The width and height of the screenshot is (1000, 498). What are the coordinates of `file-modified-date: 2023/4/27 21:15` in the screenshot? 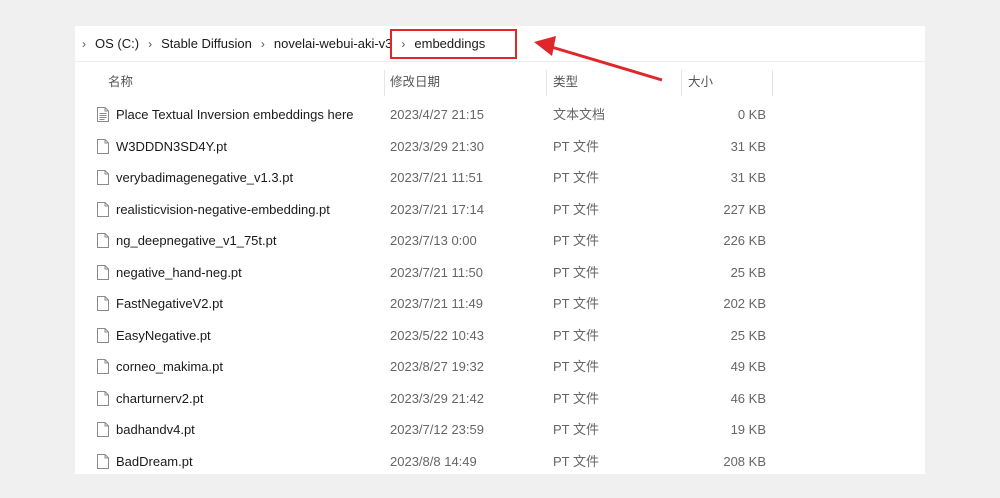 It's located at (437, 114).